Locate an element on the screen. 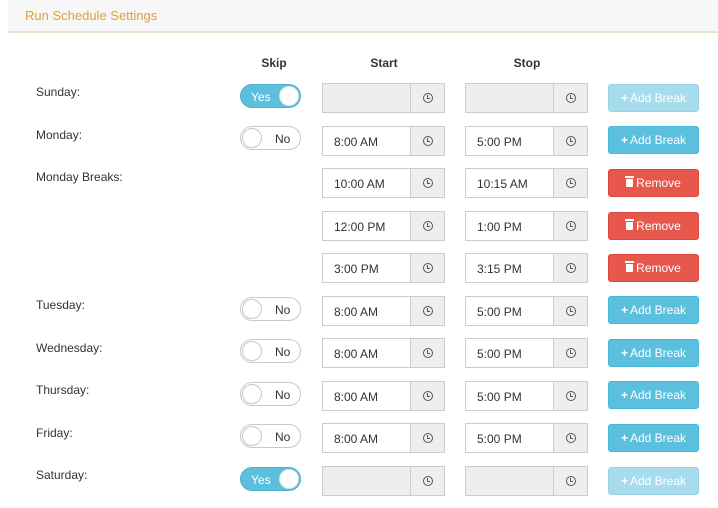 The height and width of the screenshot is (508, 718). remove-break-button-2: Remove is located at coordinates (653, 226).